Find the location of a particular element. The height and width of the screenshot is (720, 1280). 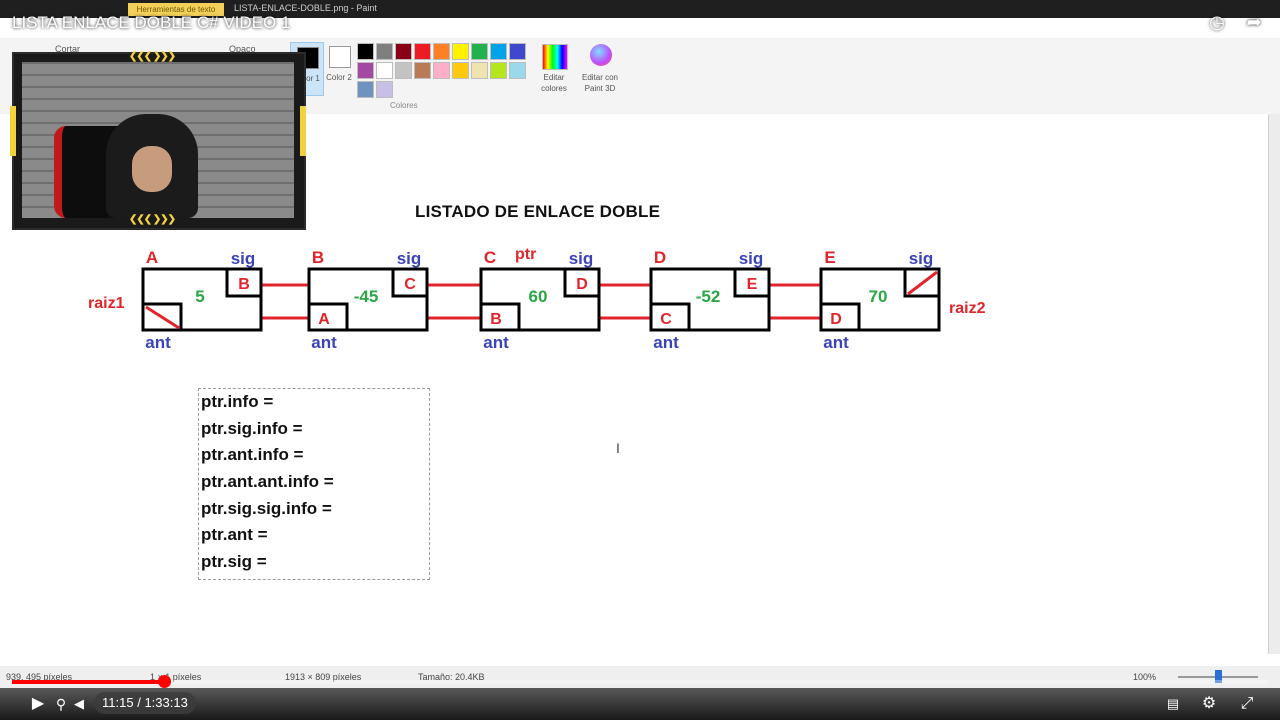

subtitles-icon: ▤ is located at coordinates (1173, 704).